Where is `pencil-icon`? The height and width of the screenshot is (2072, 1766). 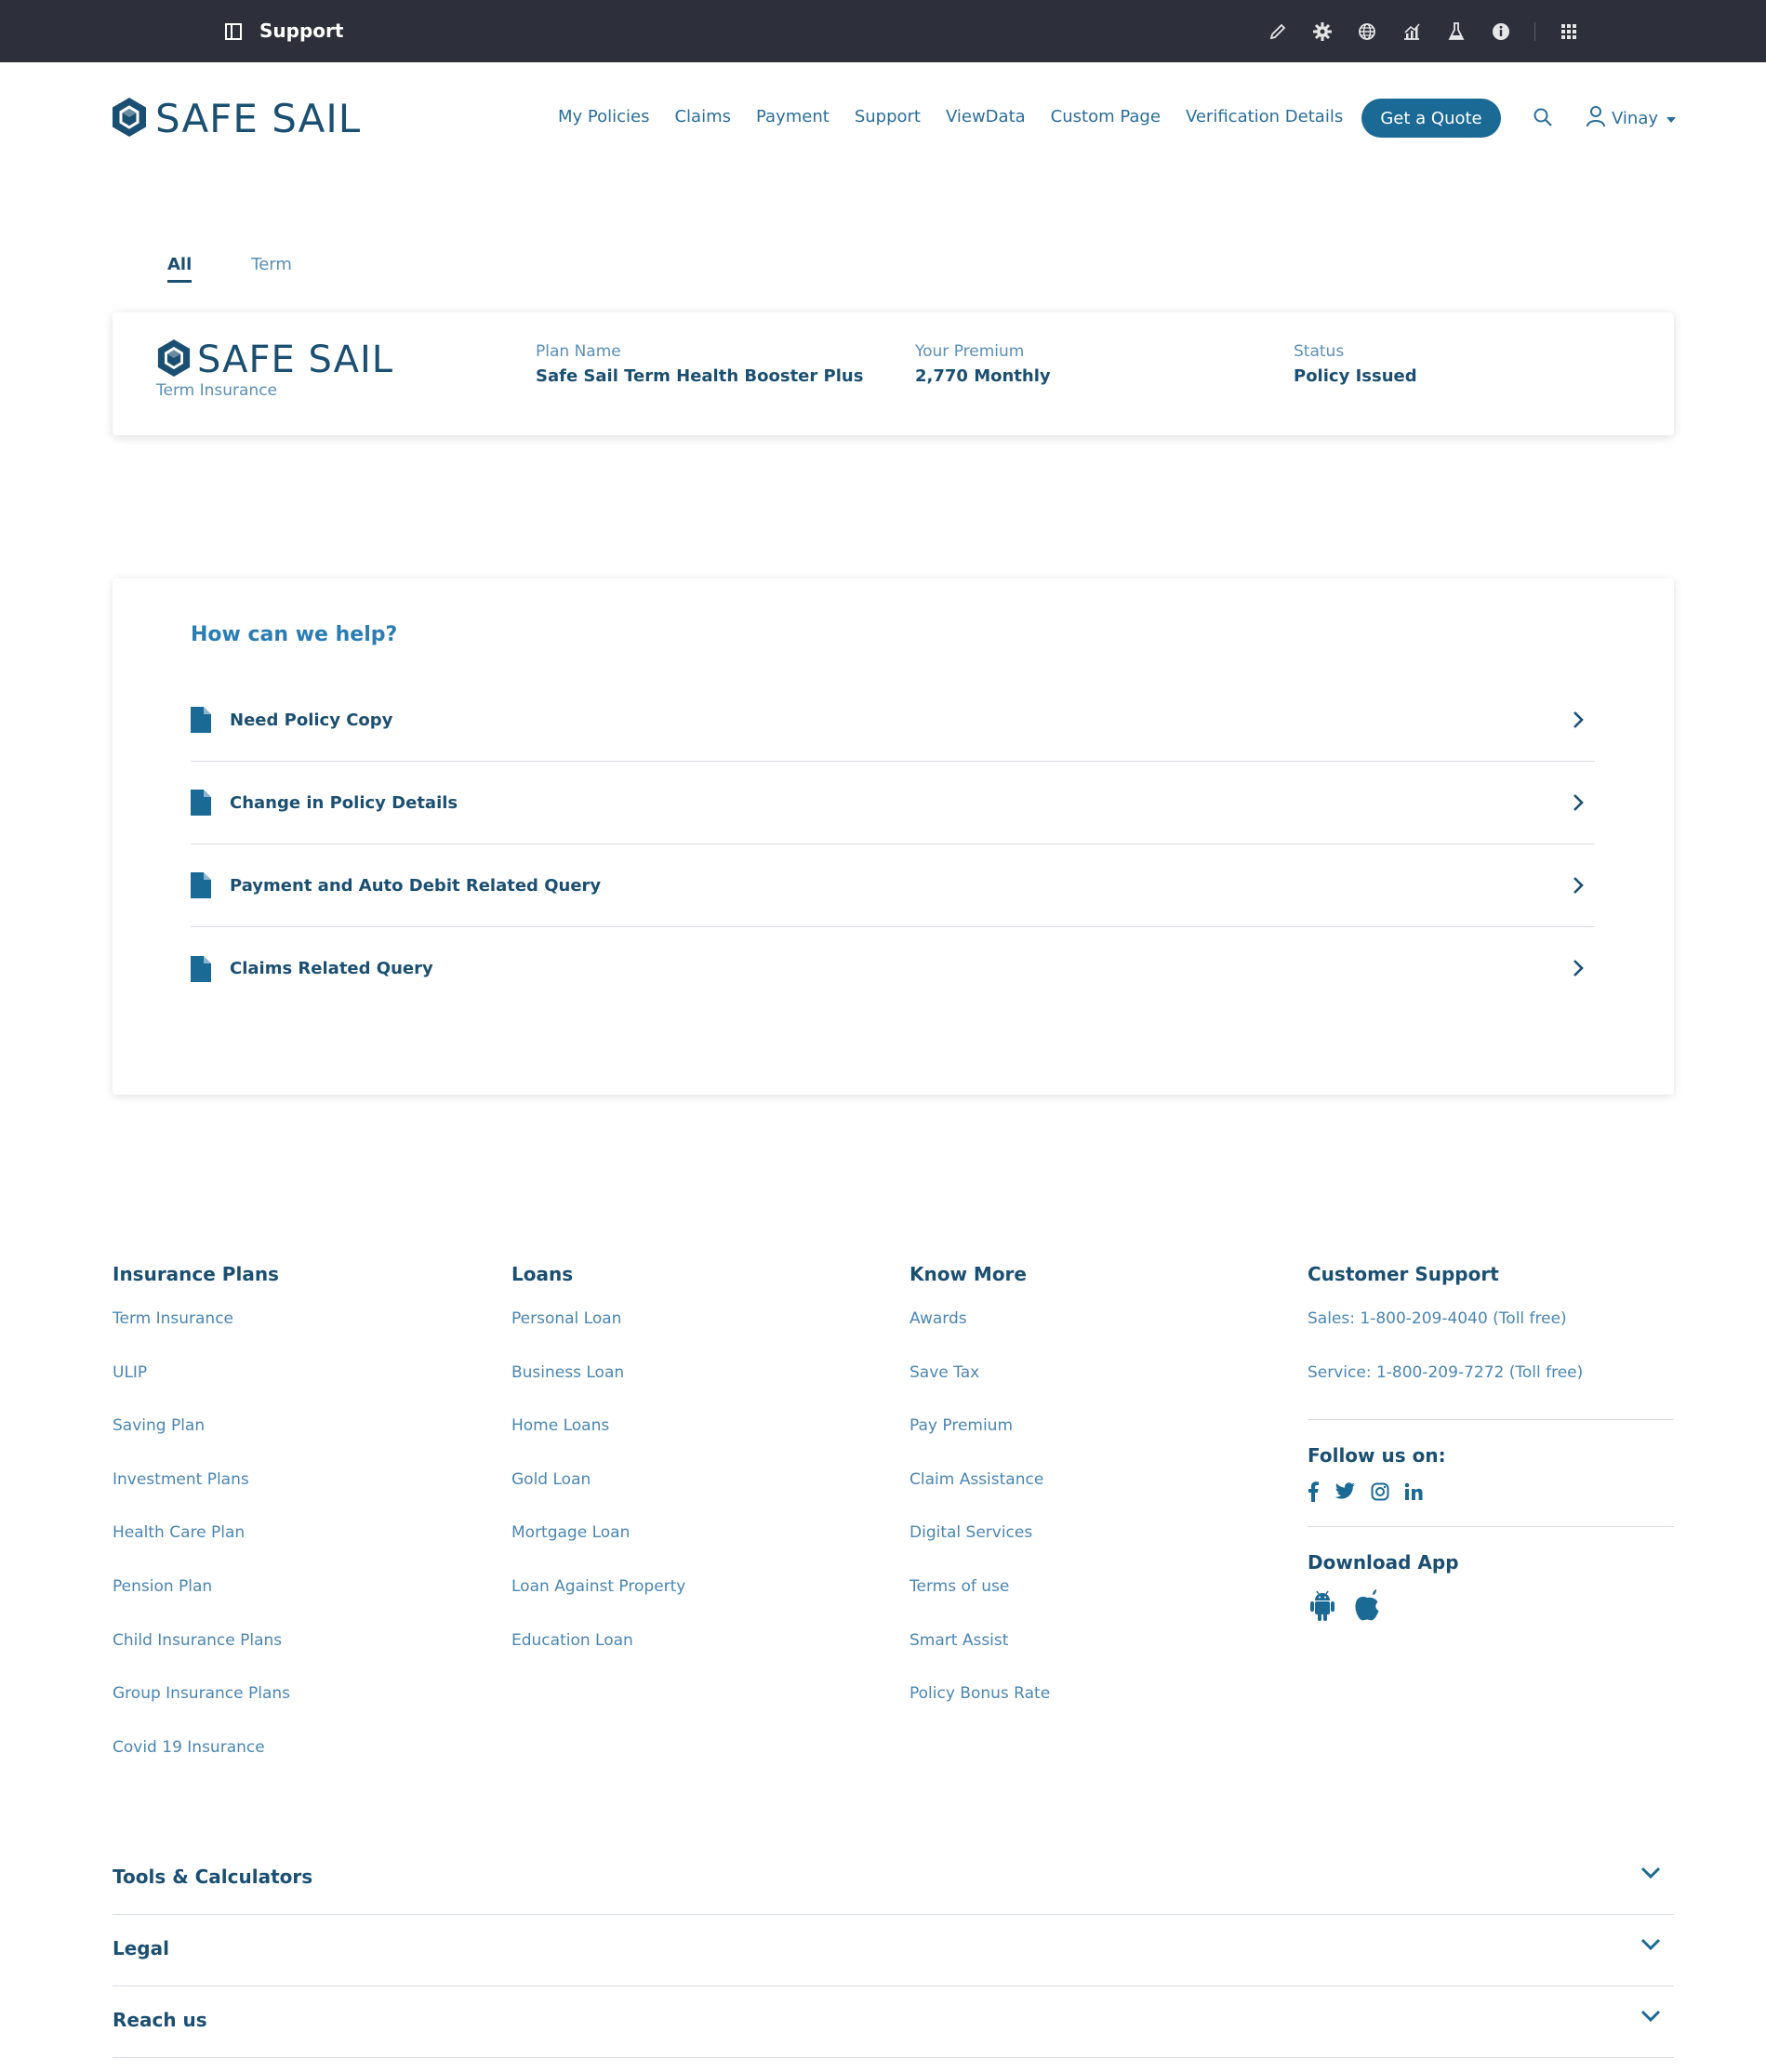 pencil-icon is located at coordinates (1278, 31).